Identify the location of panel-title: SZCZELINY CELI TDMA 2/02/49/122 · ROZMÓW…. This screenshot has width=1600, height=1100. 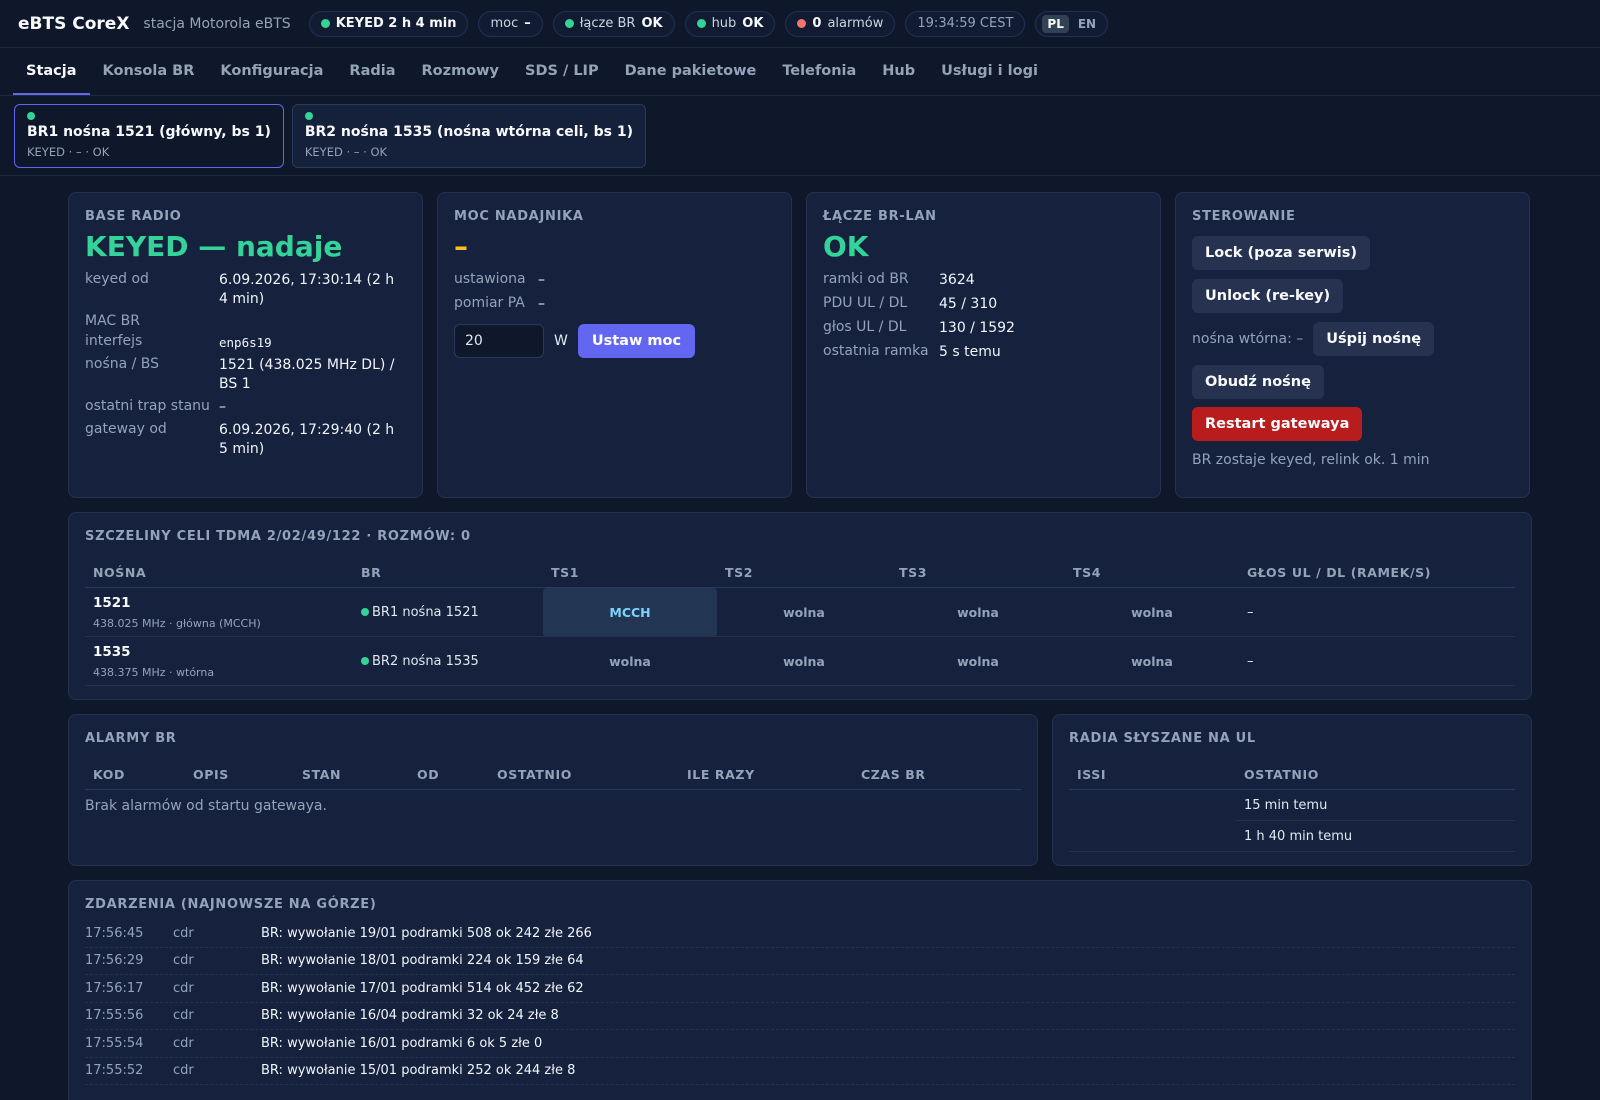
(278, 536).